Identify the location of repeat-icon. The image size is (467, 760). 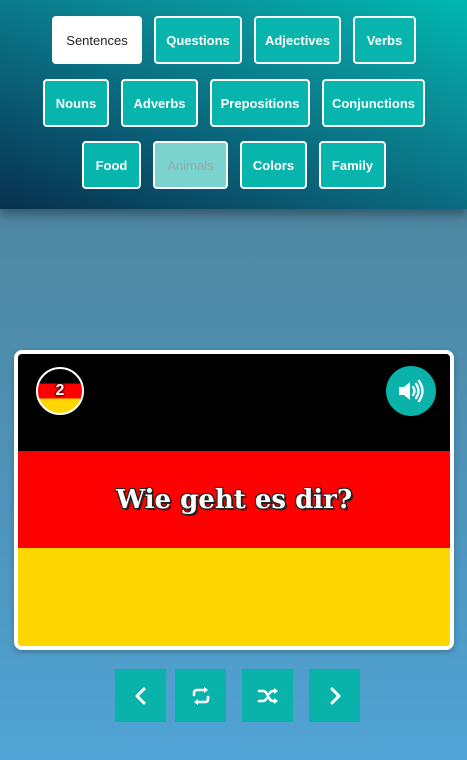
(200, 695).